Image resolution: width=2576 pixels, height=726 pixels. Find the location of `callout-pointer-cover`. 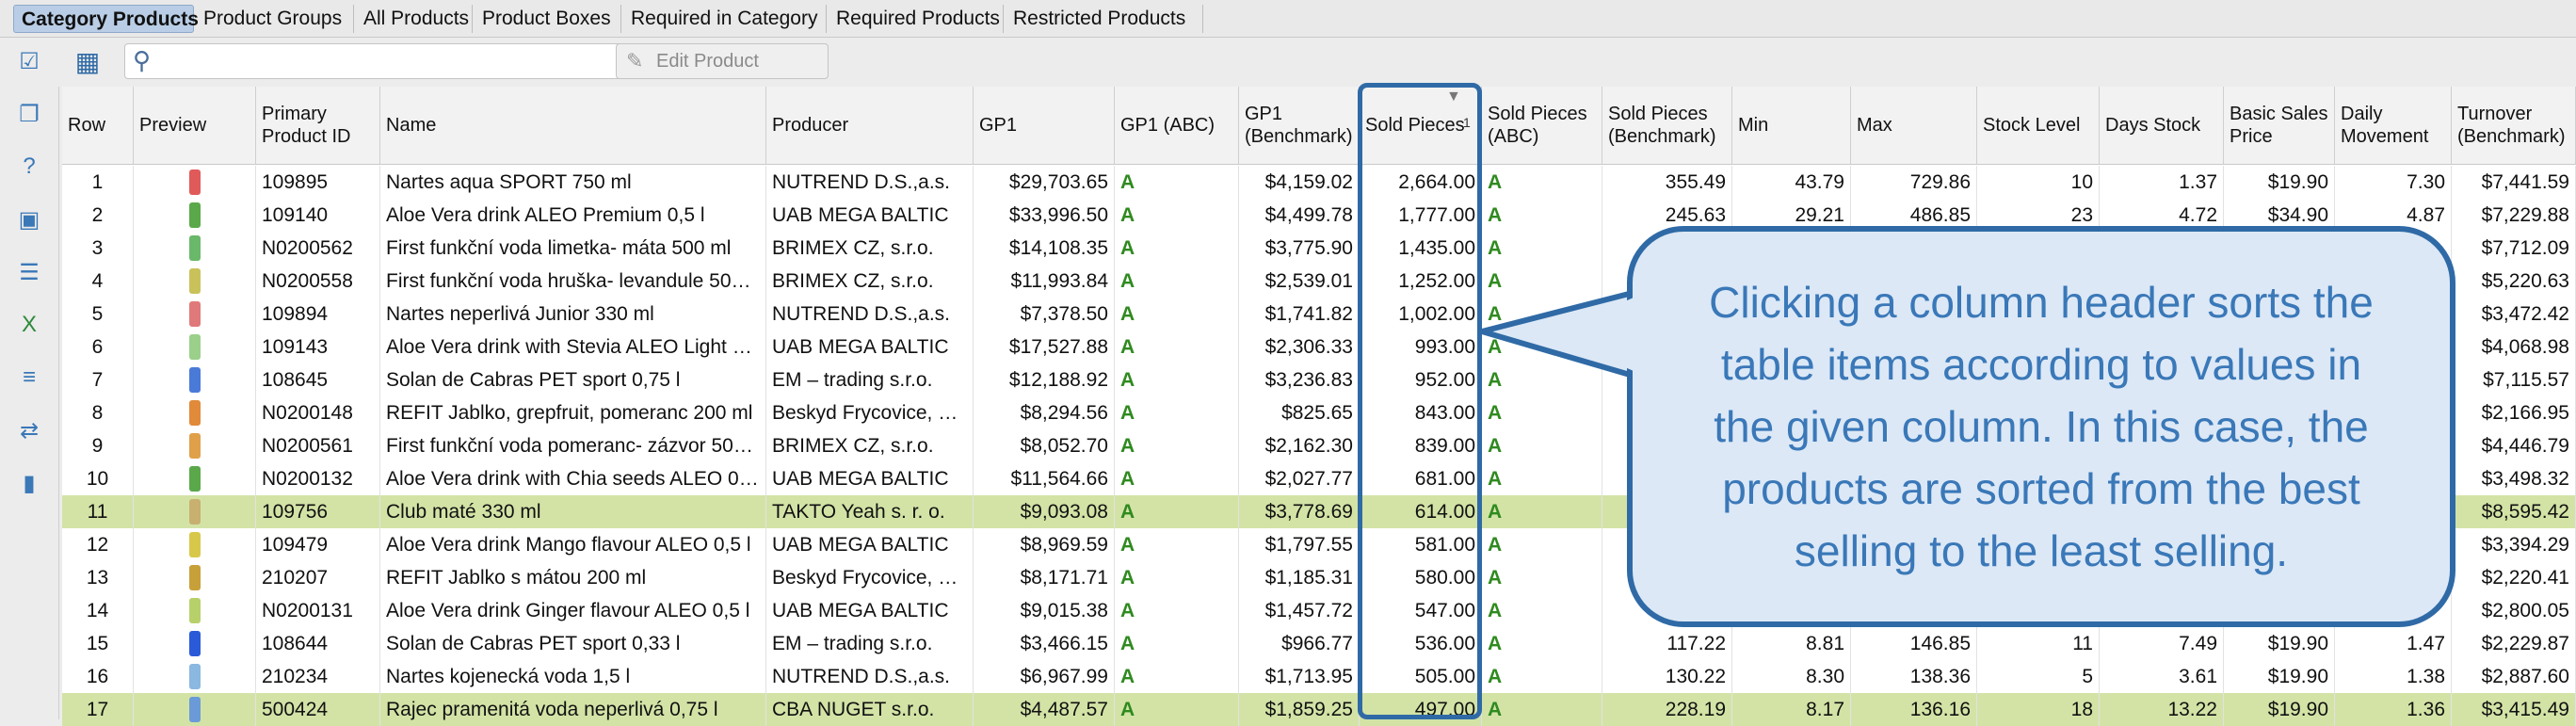

callout-pointer-cover is located at coordinates (1633, 334).